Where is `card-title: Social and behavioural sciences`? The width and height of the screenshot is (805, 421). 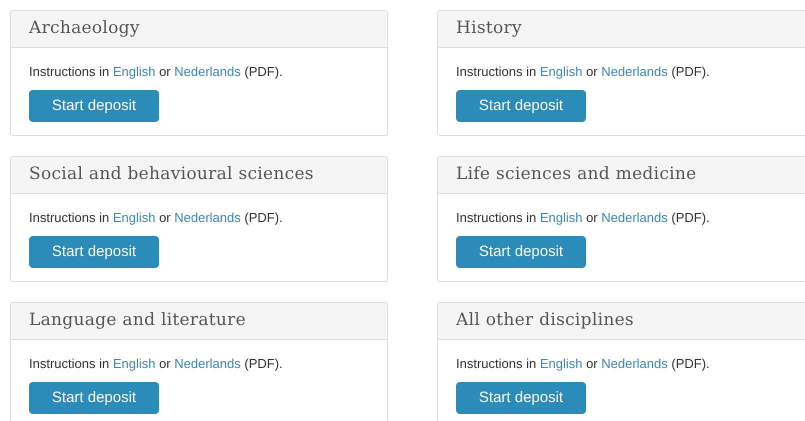
card-title: Social and behavioural sciences is located at coordinates (171, 174).